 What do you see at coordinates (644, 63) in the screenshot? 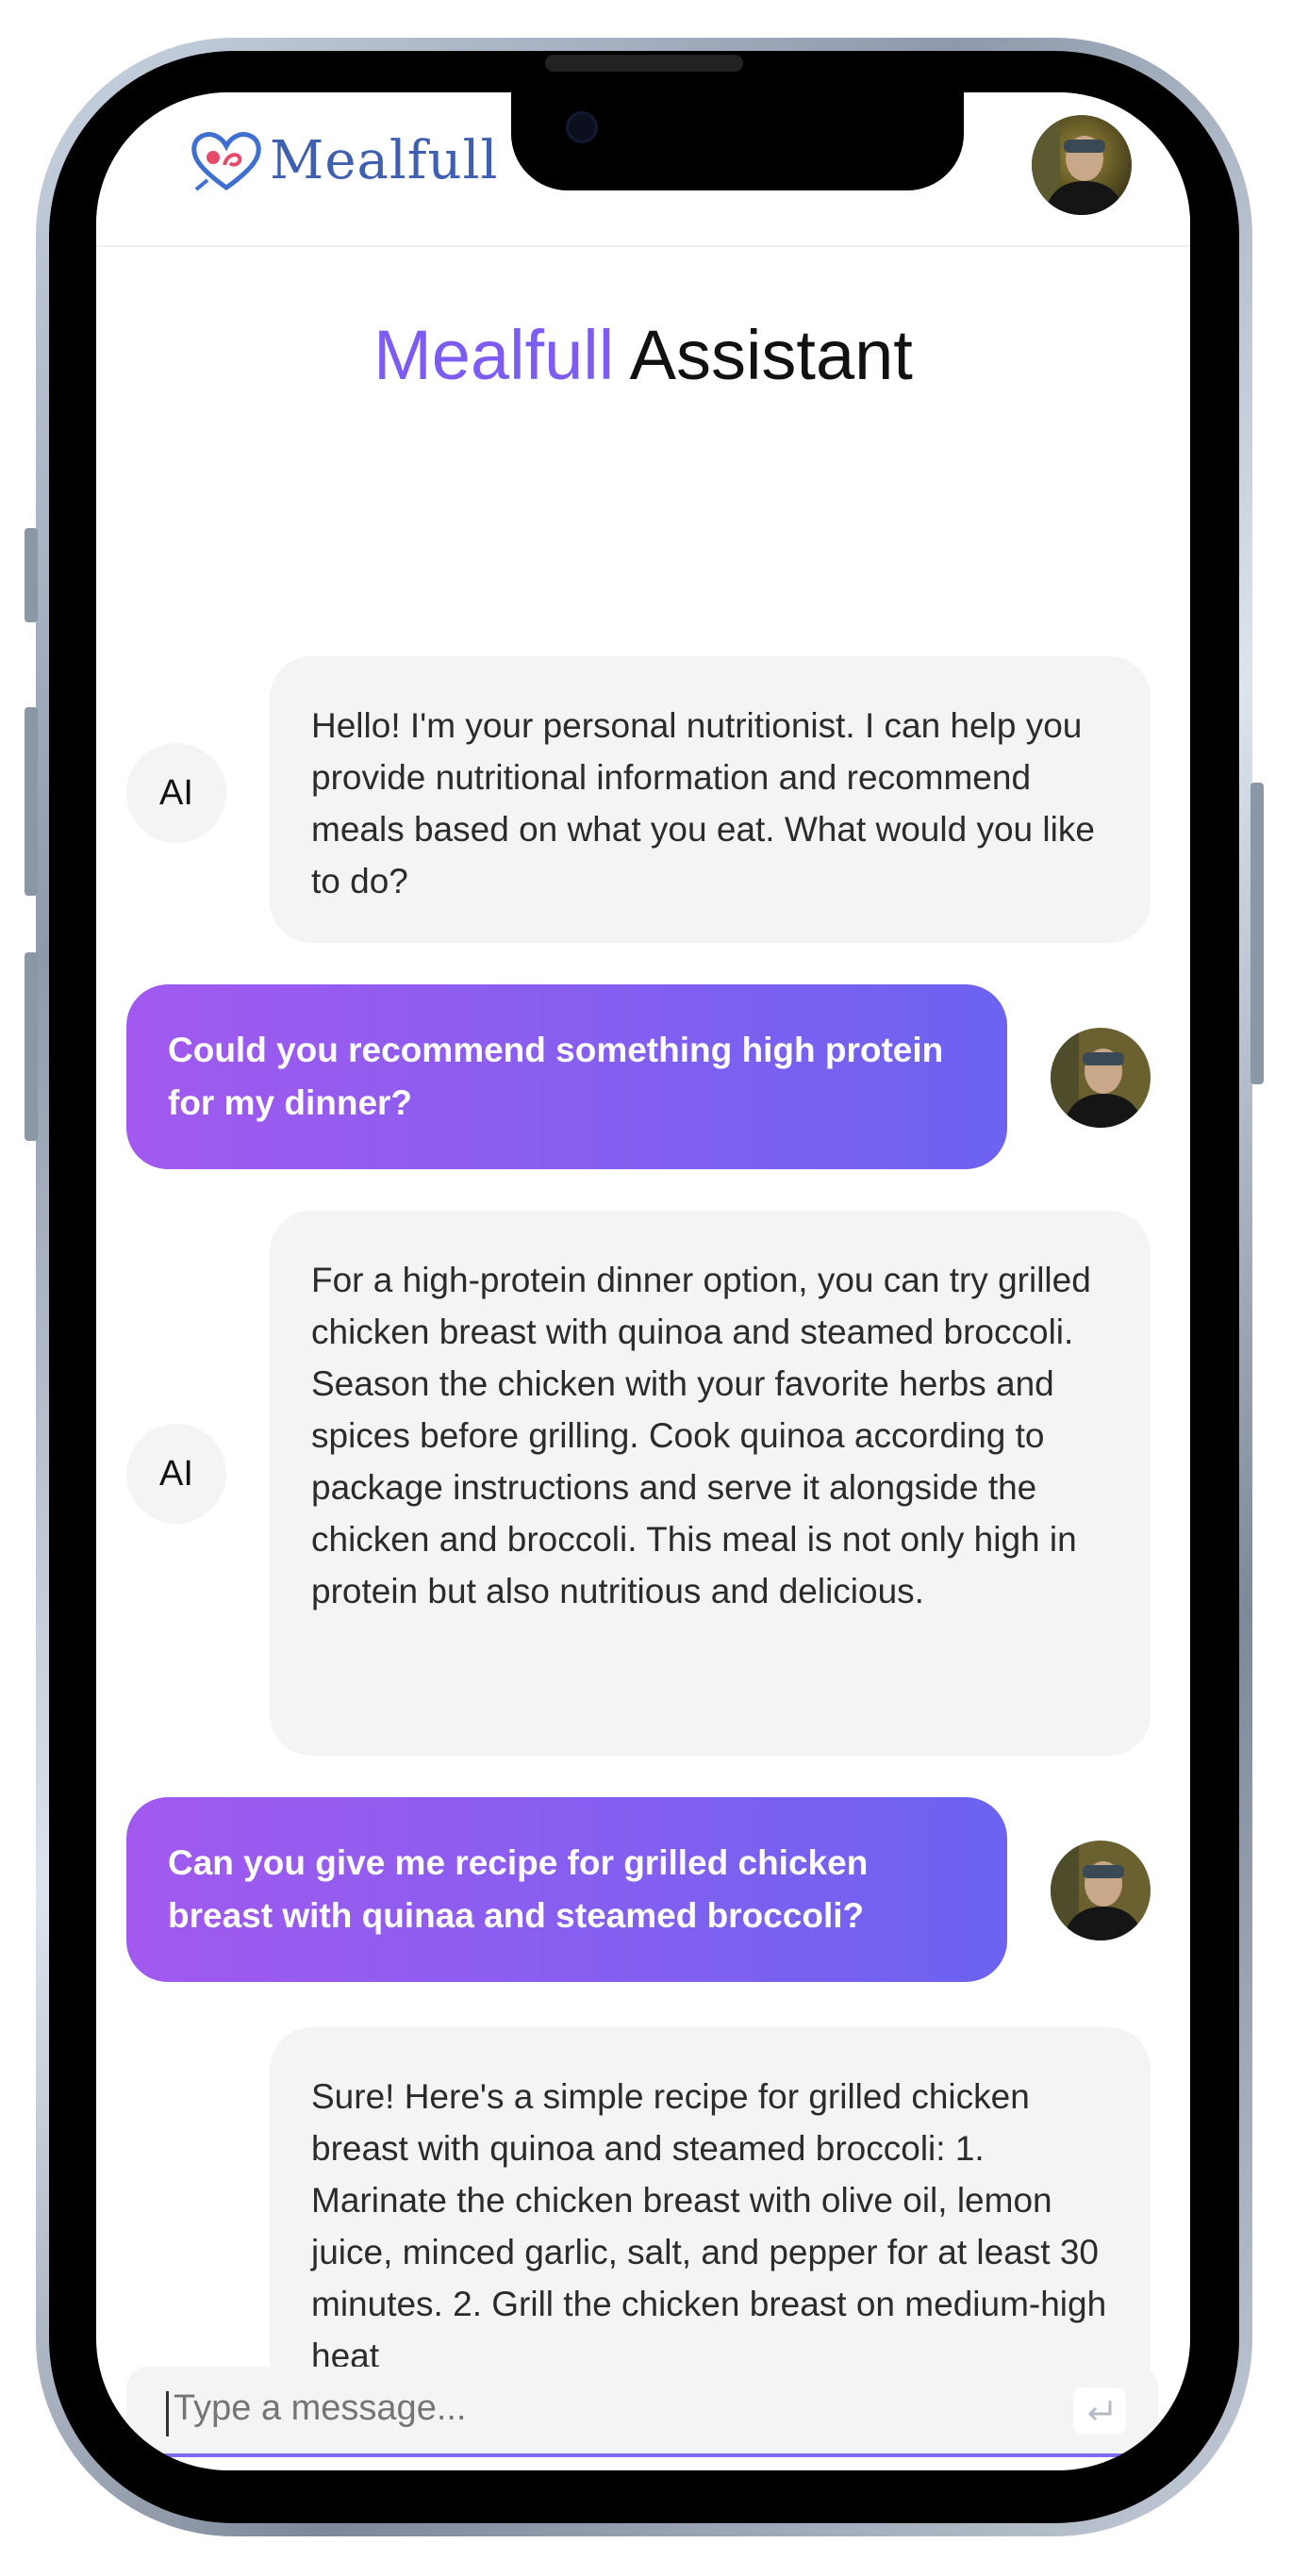
I see `speaker-grille` at bounding box center [644, 63].